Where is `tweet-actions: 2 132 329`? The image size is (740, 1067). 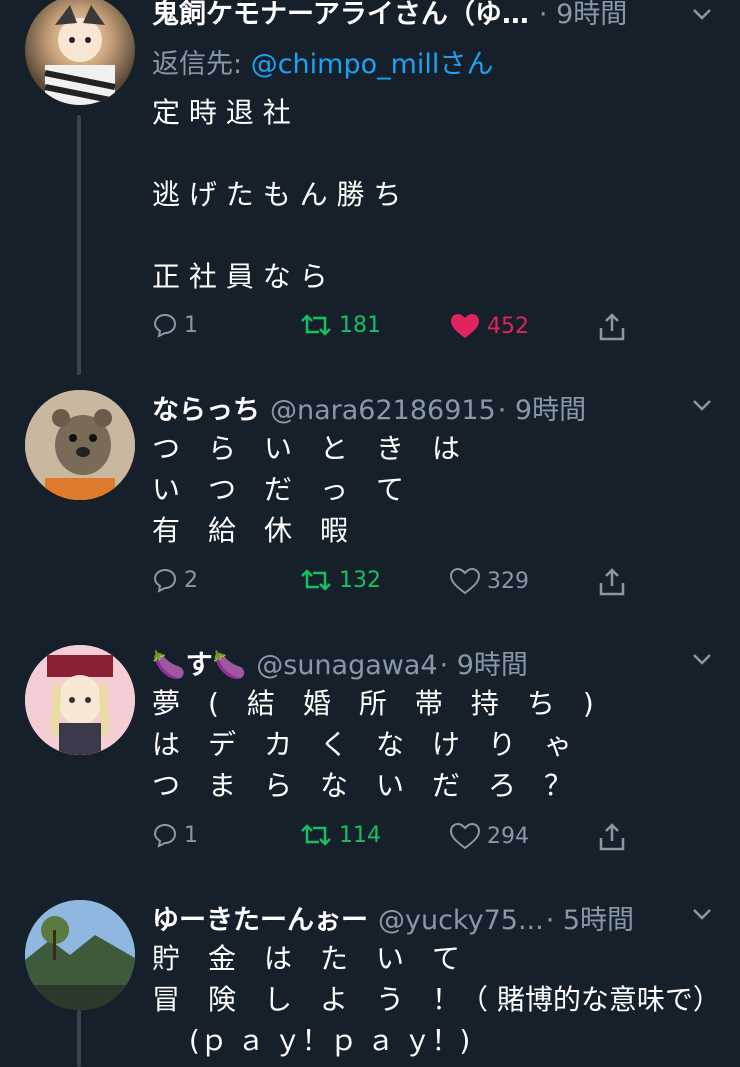
tweet-actions: 2 132 329 is located at coordinates (402, 584).